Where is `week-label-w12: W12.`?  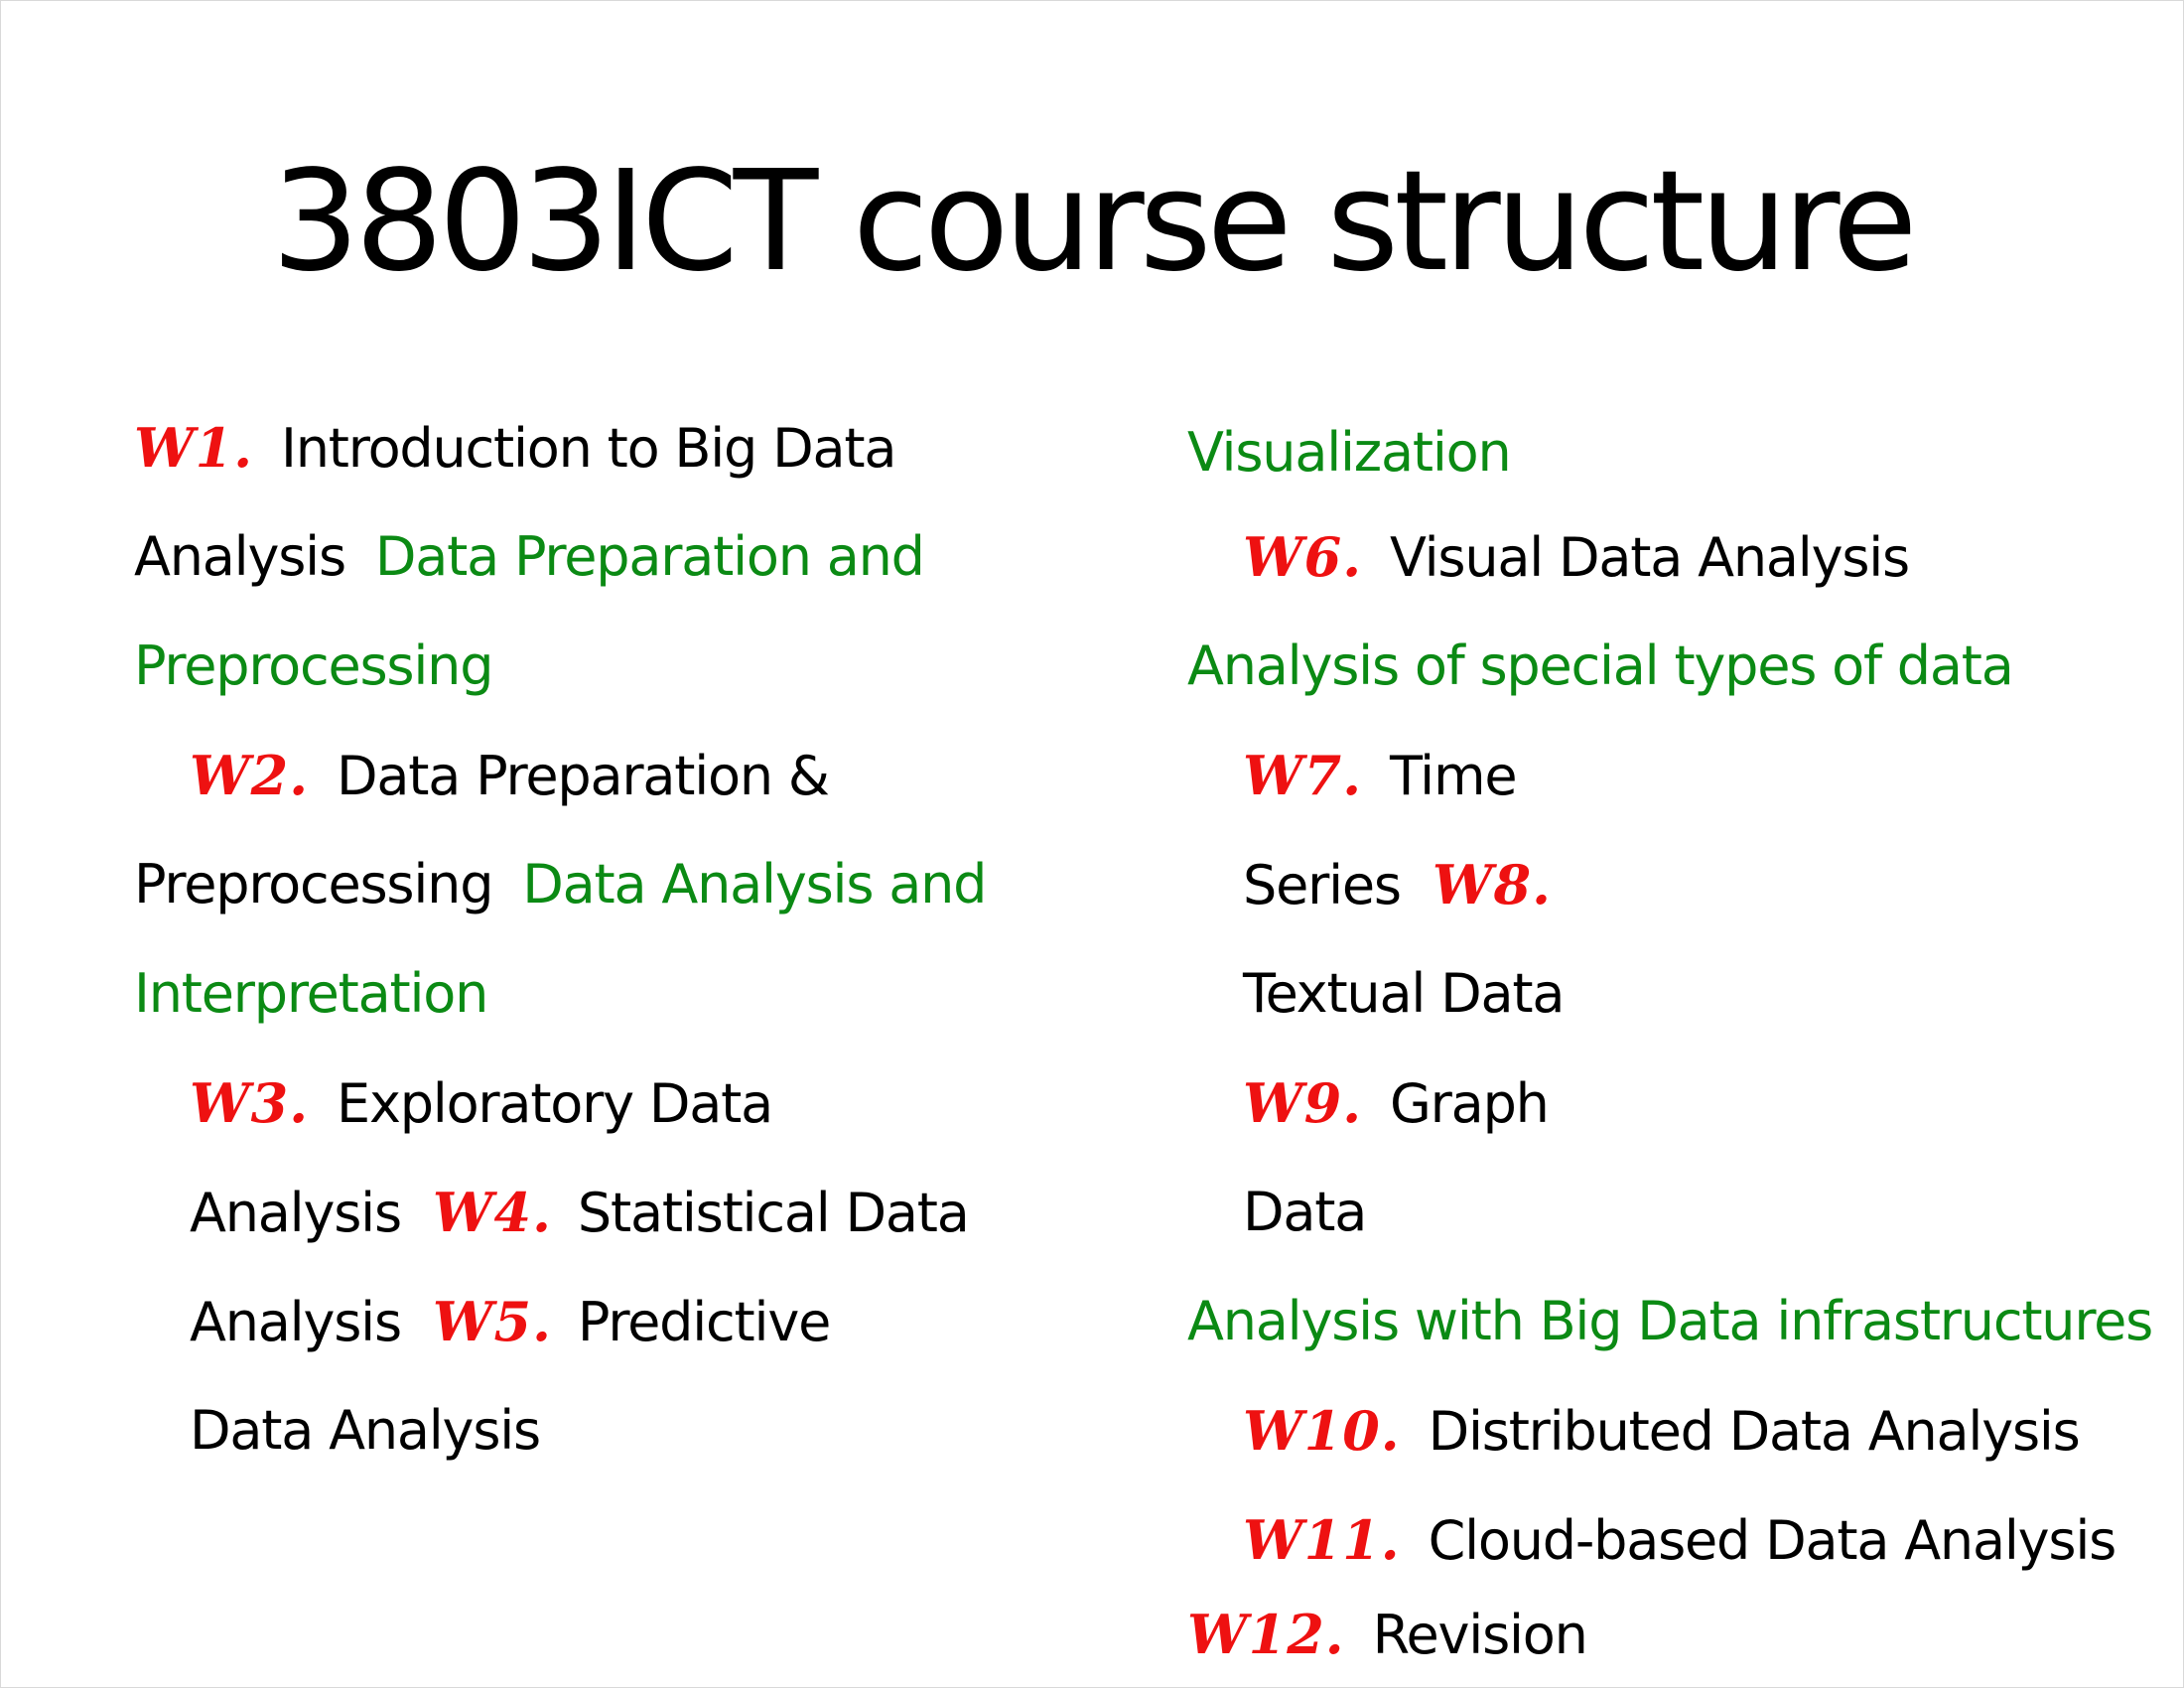
week-label-w12: W12. is located at coordinates (1266, 1634).